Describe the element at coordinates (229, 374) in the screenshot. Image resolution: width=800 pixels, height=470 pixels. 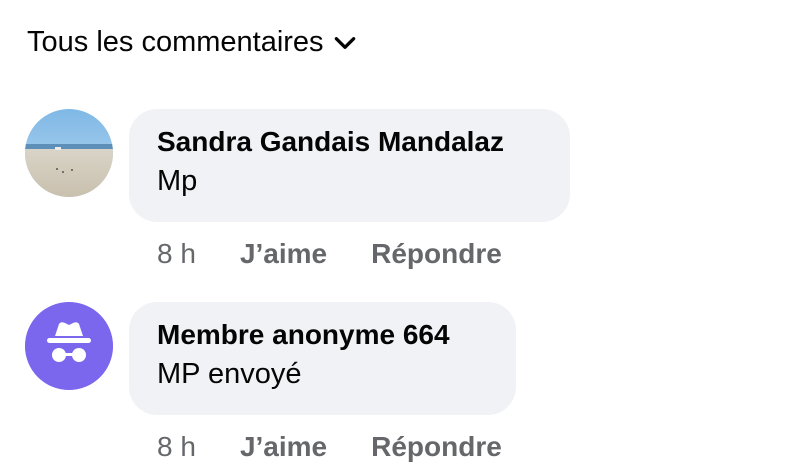
I see `comment-text: MP envoyé` at that location.